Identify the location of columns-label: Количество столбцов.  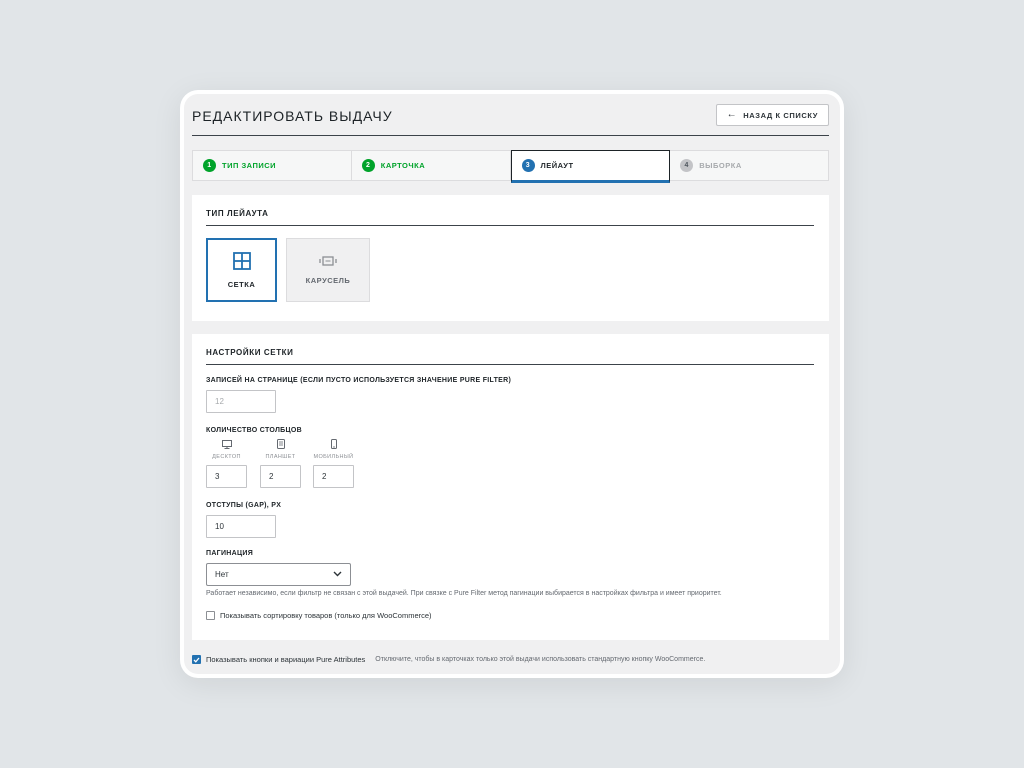
(254, 430).